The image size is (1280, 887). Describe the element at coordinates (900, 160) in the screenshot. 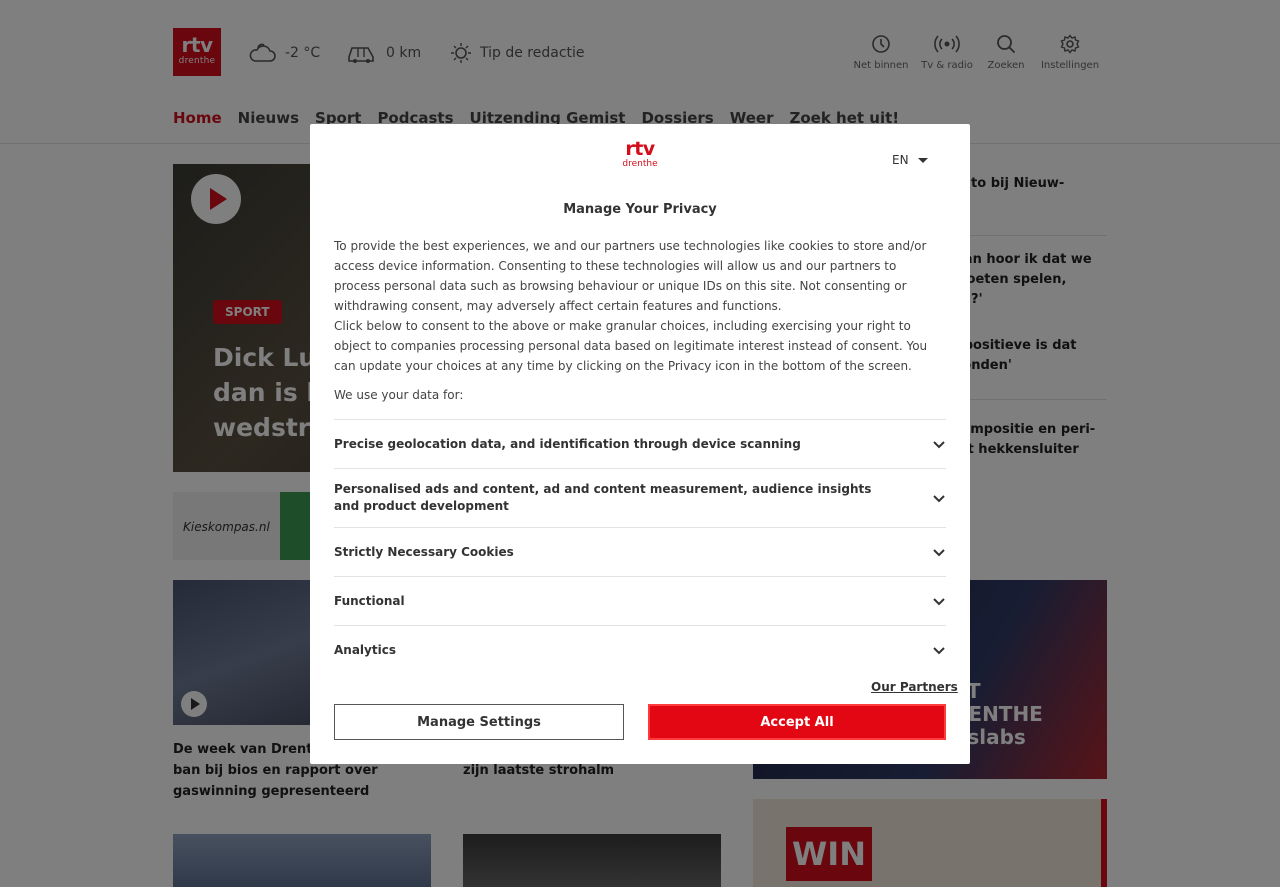

I see `language-value: EN` at that location.